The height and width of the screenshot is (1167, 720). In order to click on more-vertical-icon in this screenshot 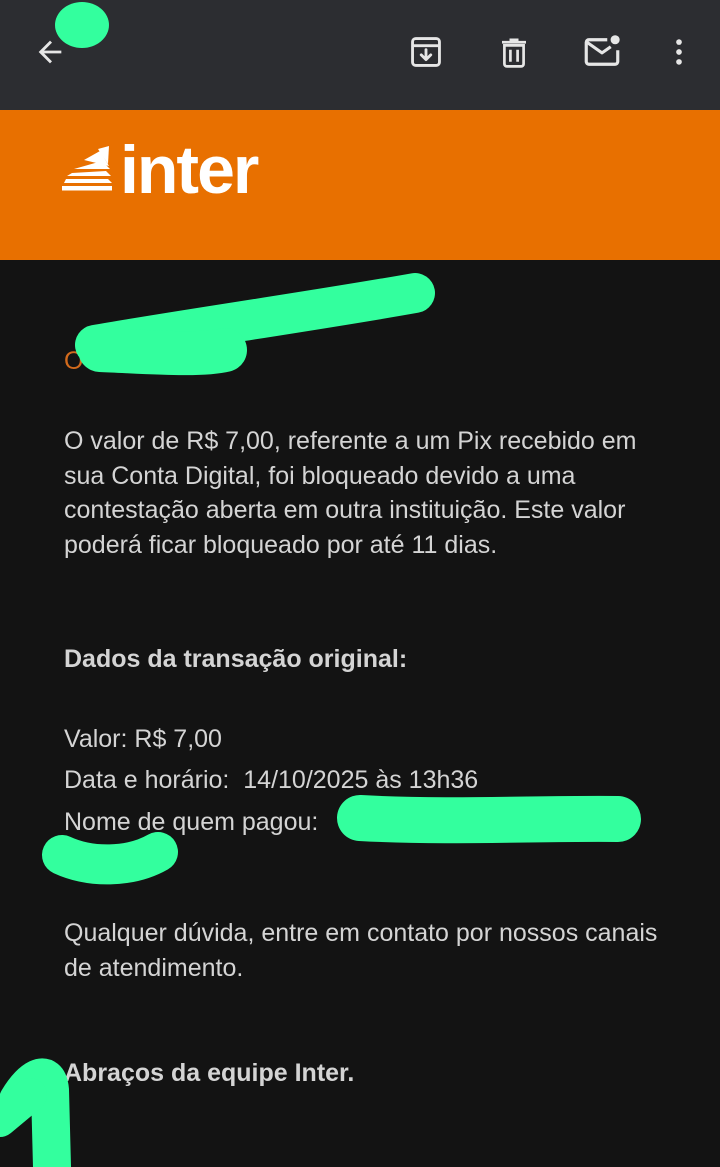, I will do `click(679, 52)`.